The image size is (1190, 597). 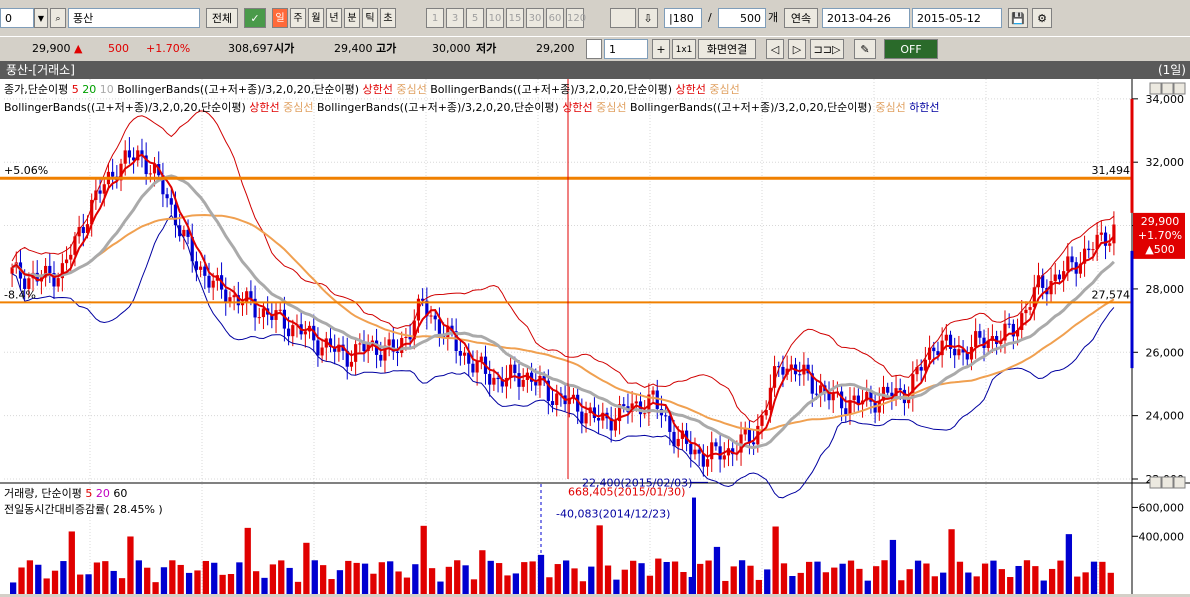 What do you see at coordinates (388, 18) in the screenshot?
I see `period-button-6: 초` at bounding box center [388, 18].